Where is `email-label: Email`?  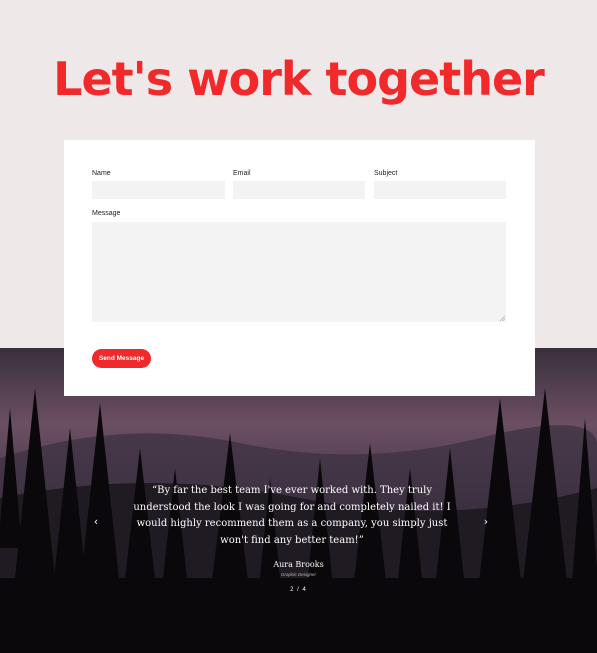
email-label: Email is located at coordinates (242, 173).